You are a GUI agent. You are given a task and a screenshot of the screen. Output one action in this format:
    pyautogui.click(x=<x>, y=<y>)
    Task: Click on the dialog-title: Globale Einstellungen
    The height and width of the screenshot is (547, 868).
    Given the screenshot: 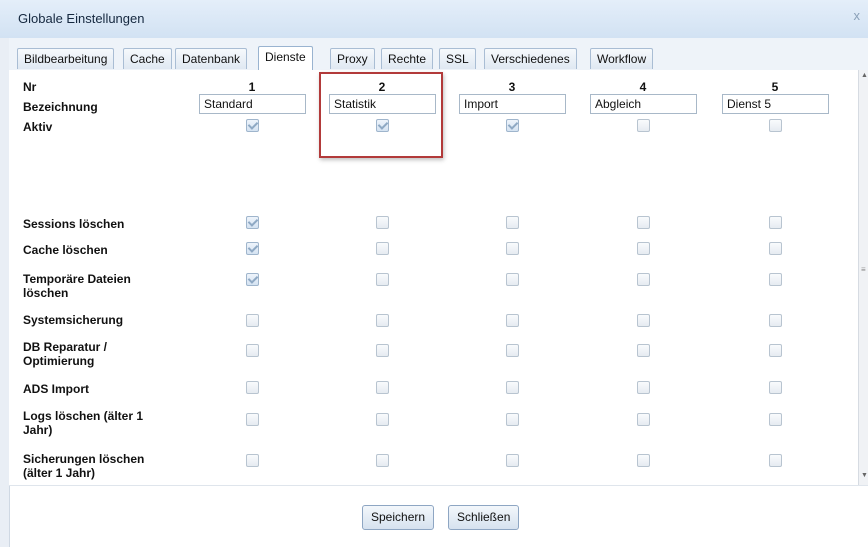 What is the action you would take?
    pyautogui.click(x=81, y=18)
    